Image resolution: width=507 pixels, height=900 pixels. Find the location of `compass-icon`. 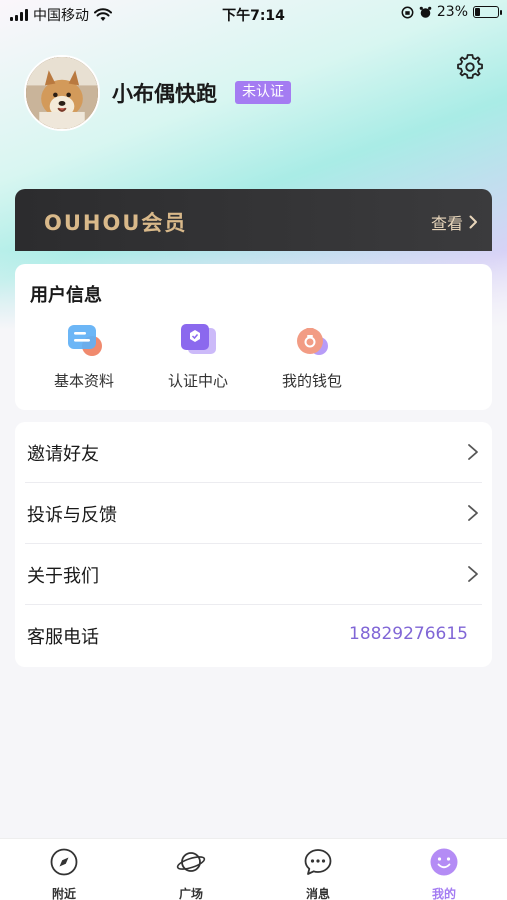

compass-icon is located at coordinates (64, 862).